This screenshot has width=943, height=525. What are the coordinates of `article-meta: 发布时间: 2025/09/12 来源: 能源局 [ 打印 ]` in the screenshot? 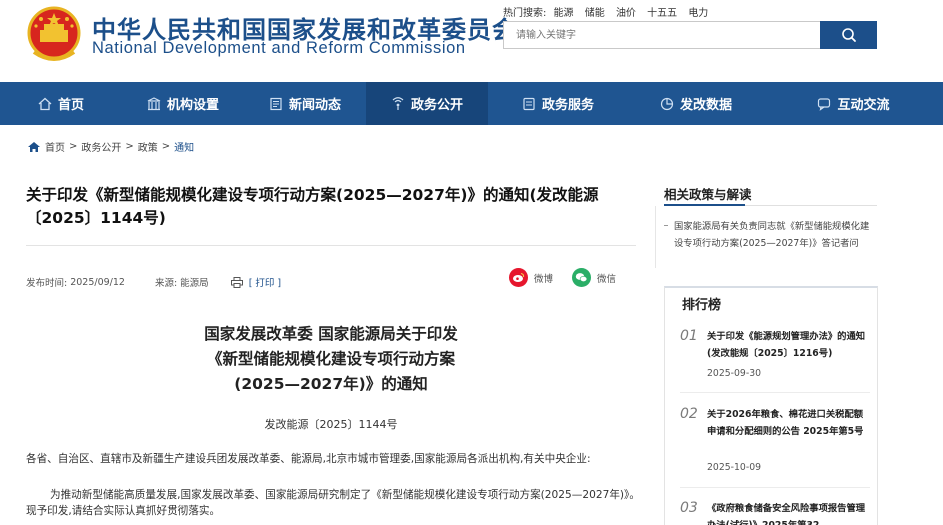 It's located at (153, 282).